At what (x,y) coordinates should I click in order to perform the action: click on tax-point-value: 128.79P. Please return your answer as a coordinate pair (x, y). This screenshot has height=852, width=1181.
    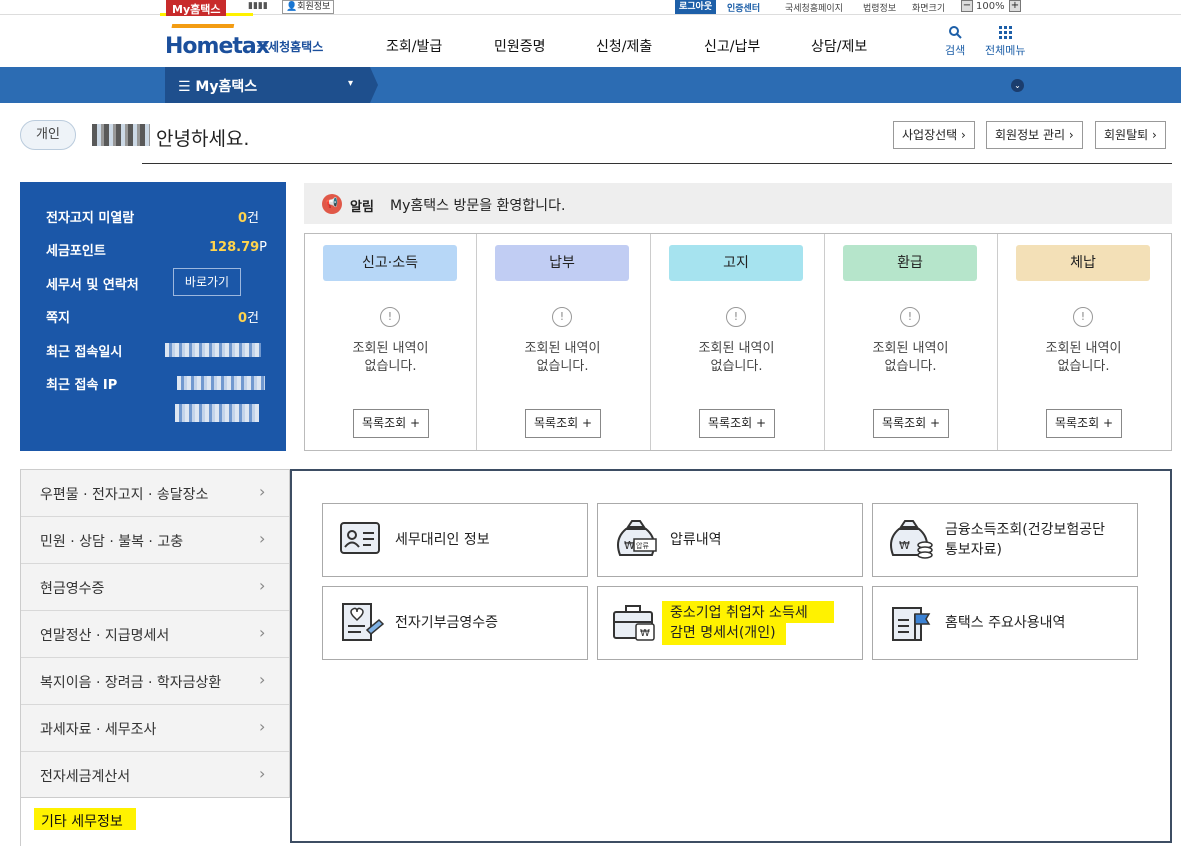
    Looking at the image, I should click on (238, 247).